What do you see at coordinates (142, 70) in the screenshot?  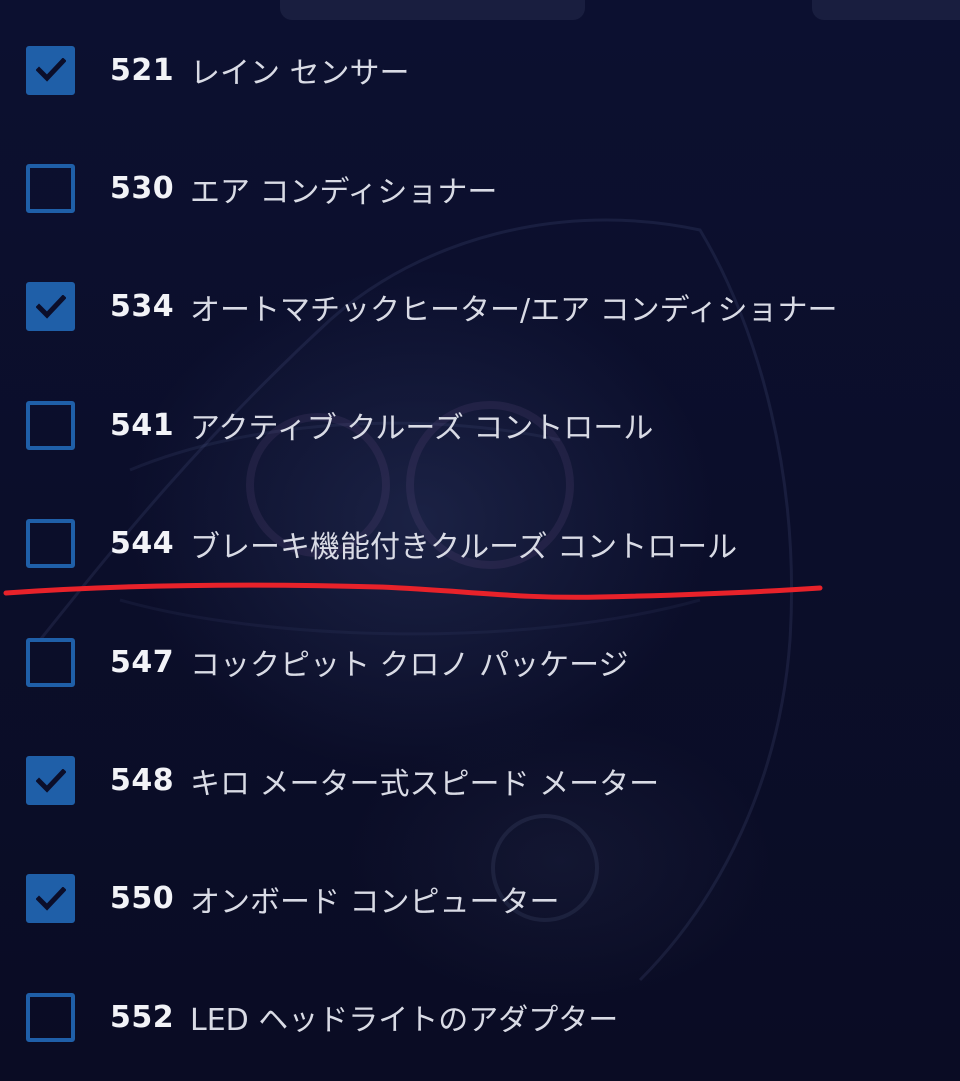 I see `option-code: 521` at bounding box center [142, 70].